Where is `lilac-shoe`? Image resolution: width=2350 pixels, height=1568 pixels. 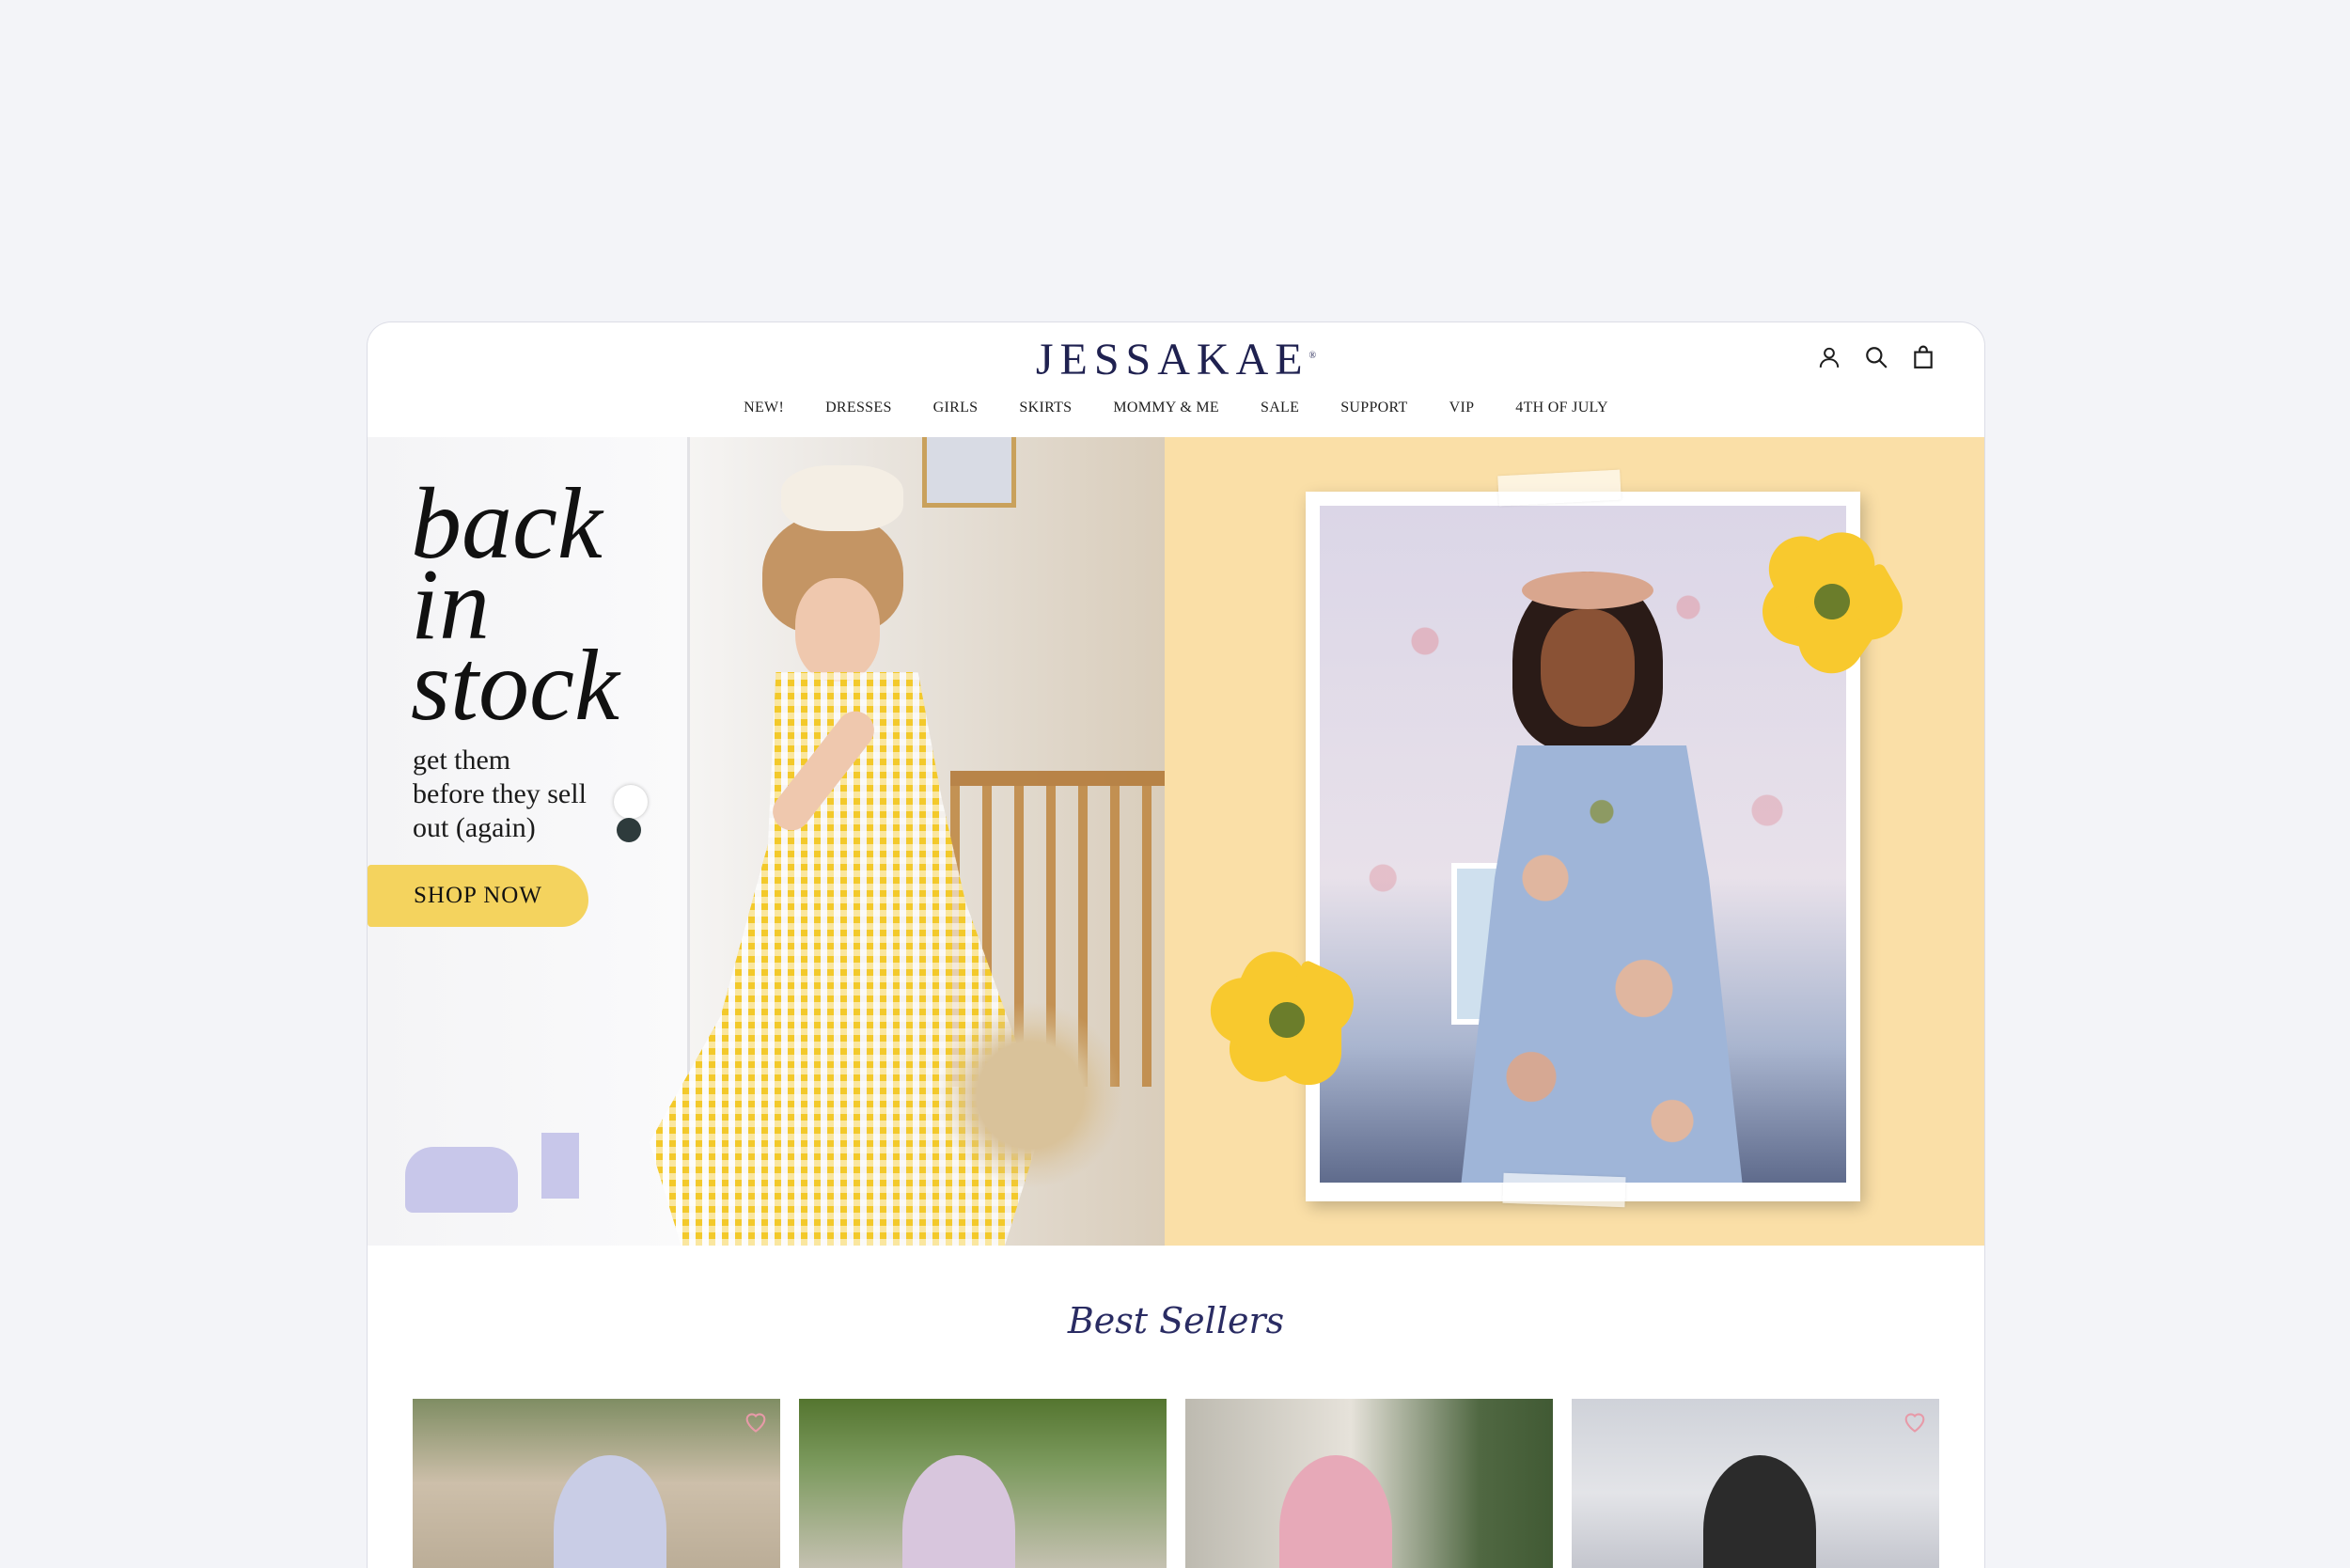 lilac-shoe is located at coordinates (461, 1180).